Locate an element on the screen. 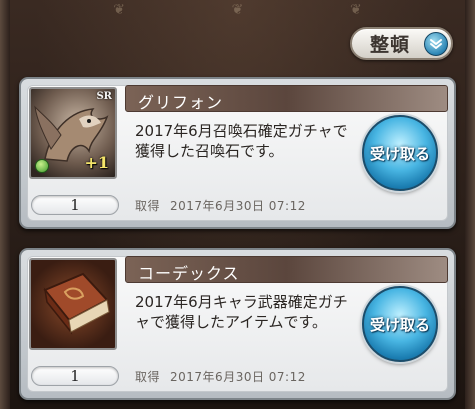  sort-button: 整頓 is located at coordinates (401, 43).